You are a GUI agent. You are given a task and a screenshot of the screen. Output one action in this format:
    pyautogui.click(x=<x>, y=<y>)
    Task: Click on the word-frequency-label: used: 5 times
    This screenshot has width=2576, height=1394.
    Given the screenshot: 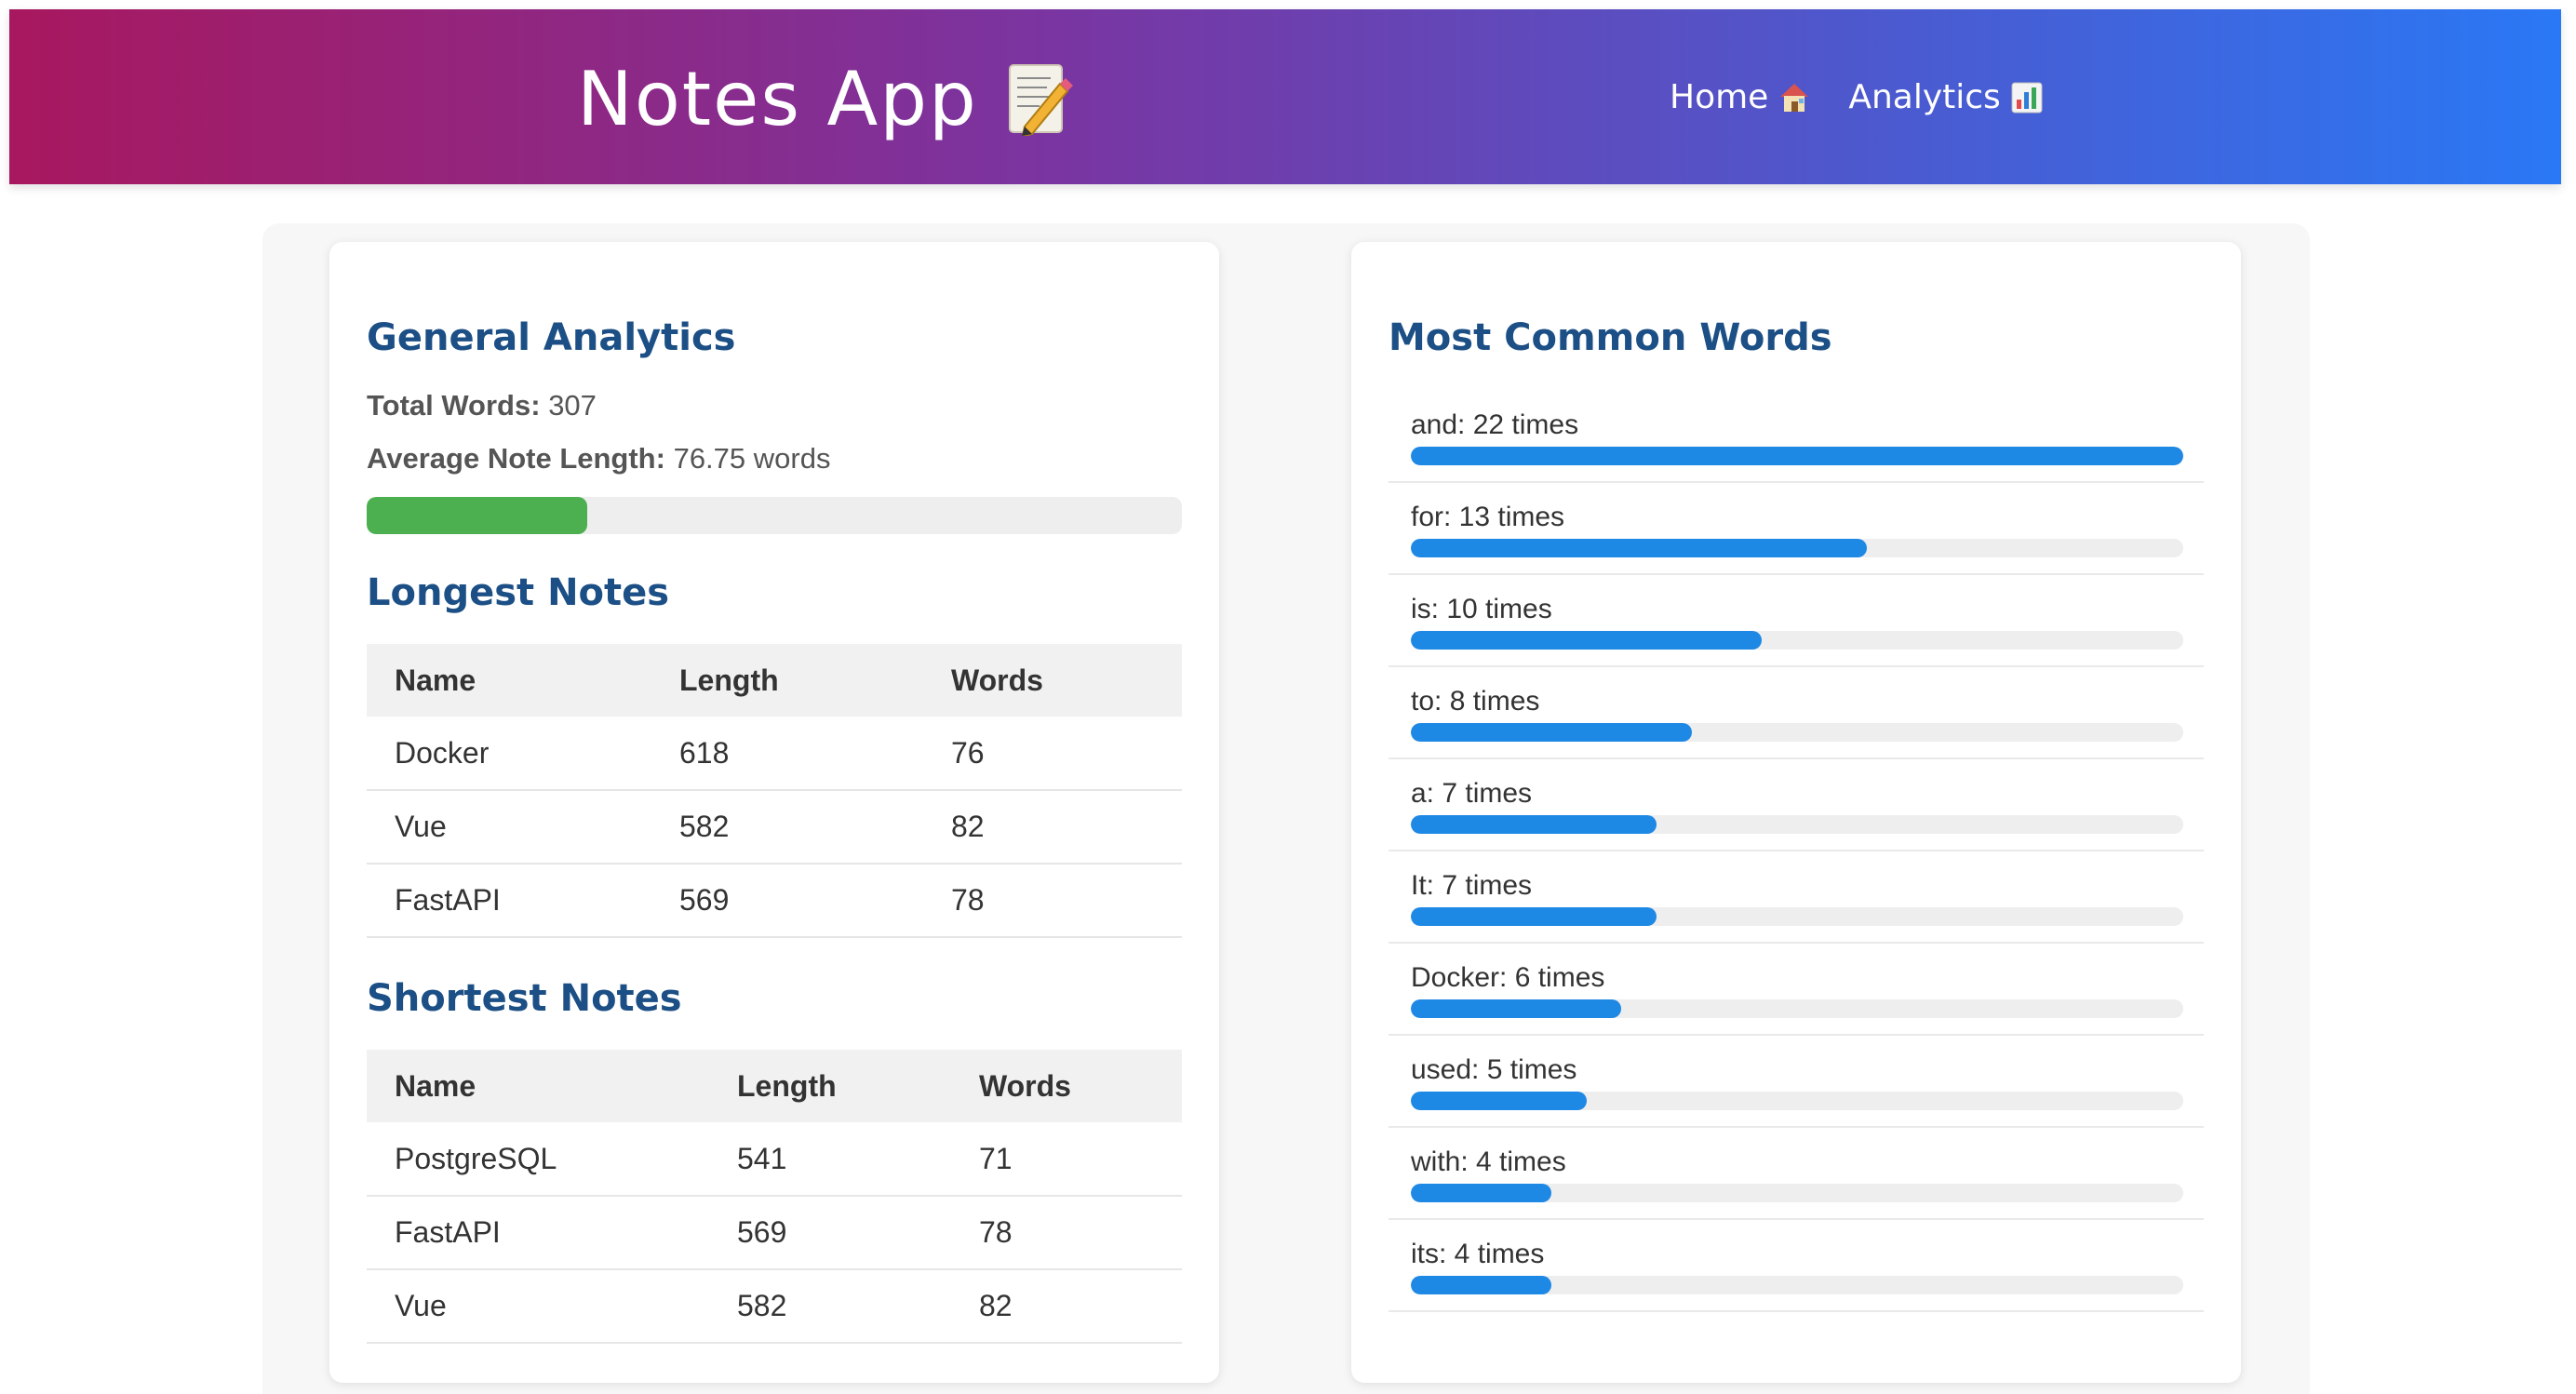 What is the action you would take?
    pyautogui.click(x=1494, y=1070)
    